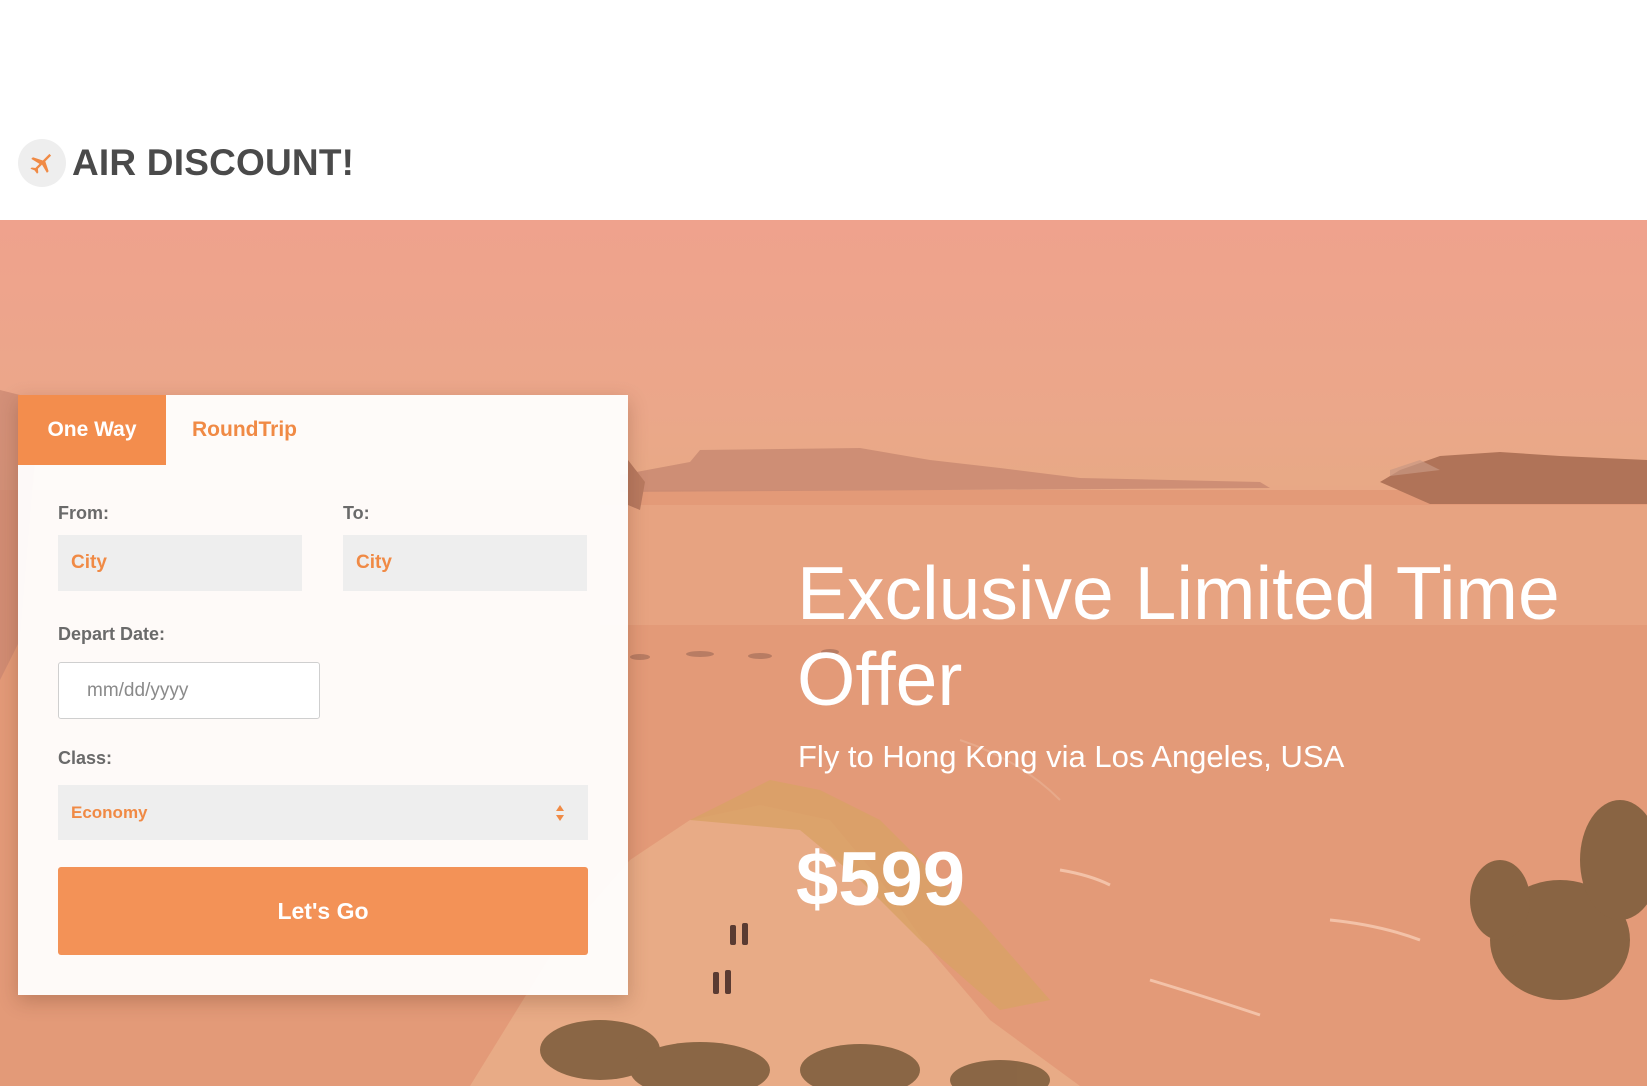  Describe the element at coordinates (92, 430) in the screenshot. I see `tab-one-way: One Way` at that location.